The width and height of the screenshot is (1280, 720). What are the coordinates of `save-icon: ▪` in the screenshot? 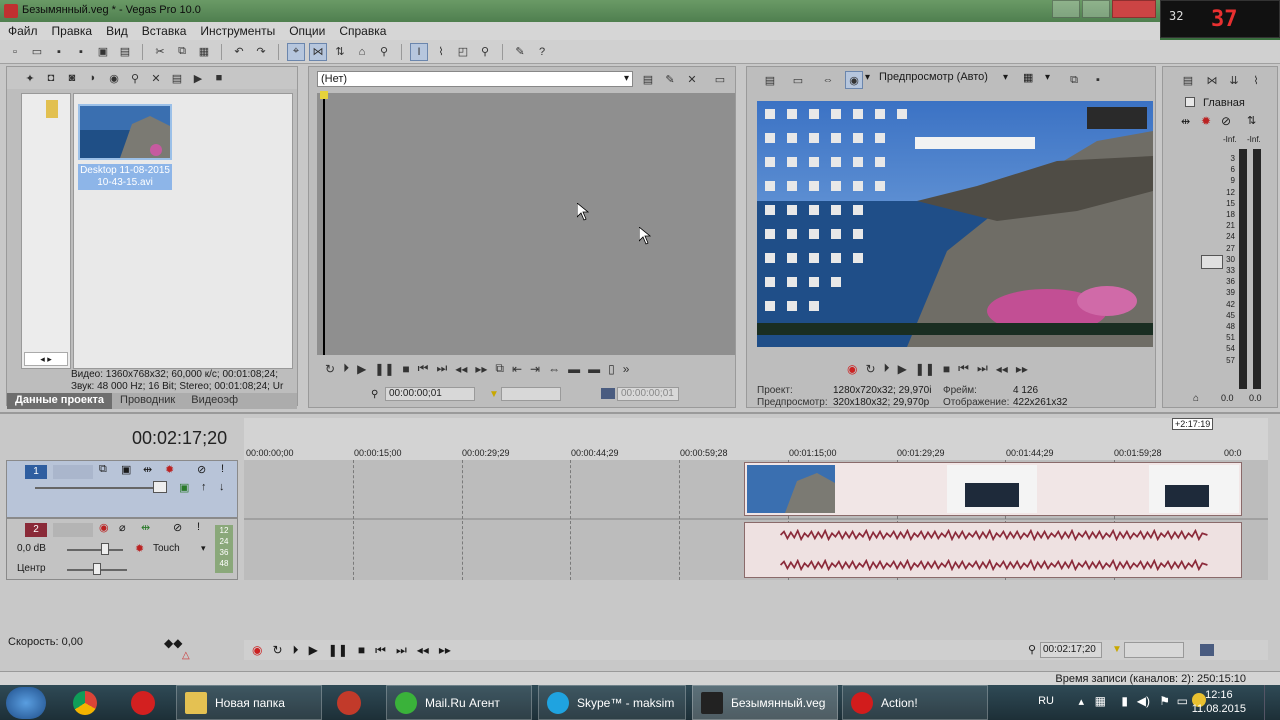 It's located at (59, 52).